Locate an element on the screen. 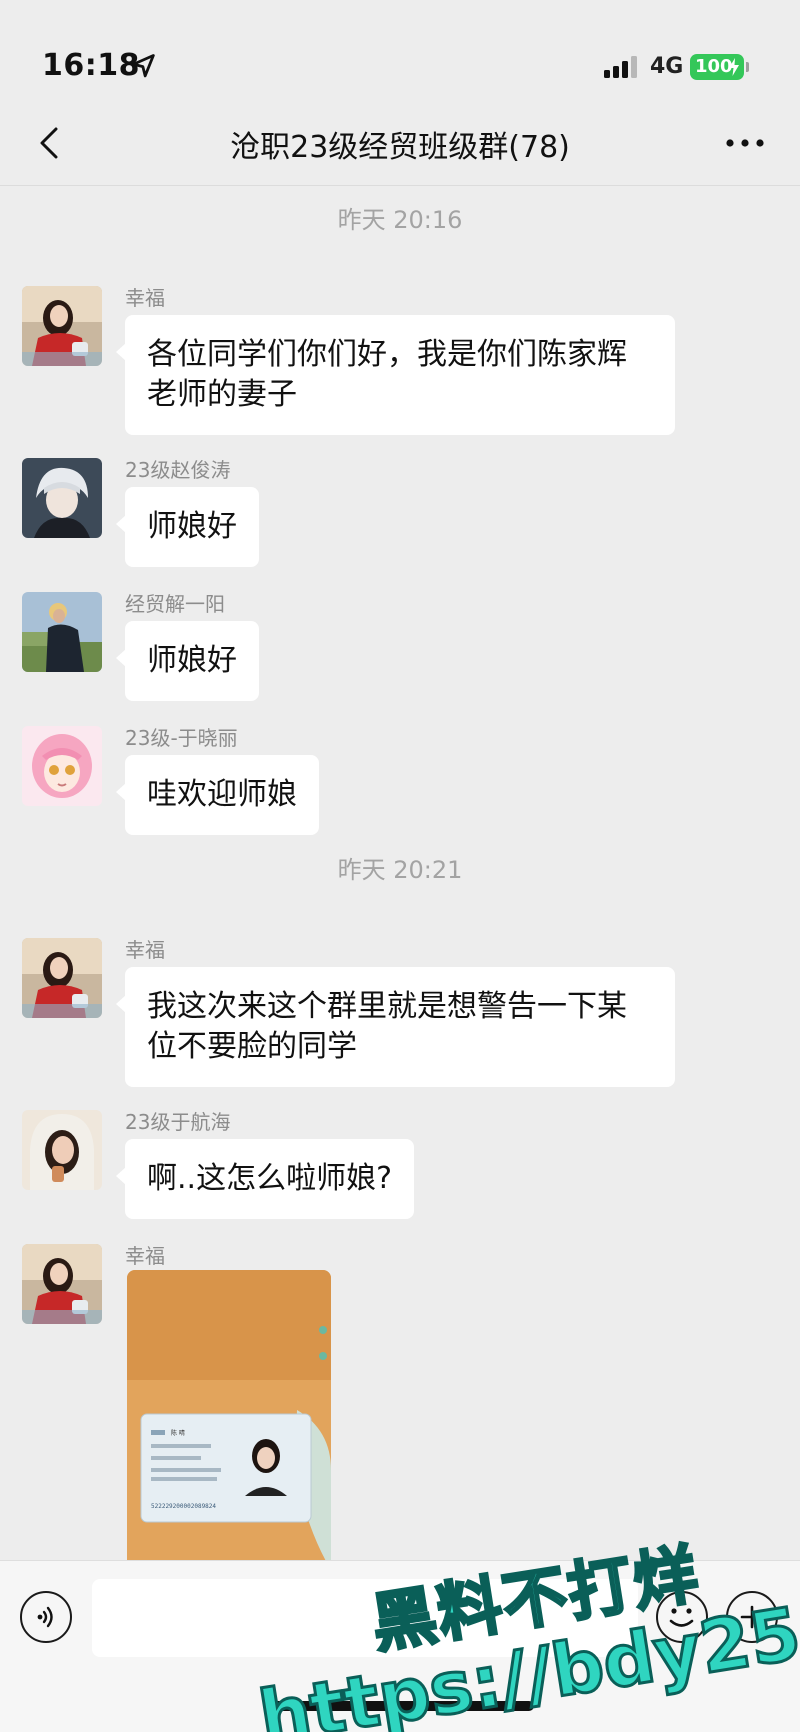 The image size is (800, 1732). network-label: 4G is located at coordinates (667, 66).